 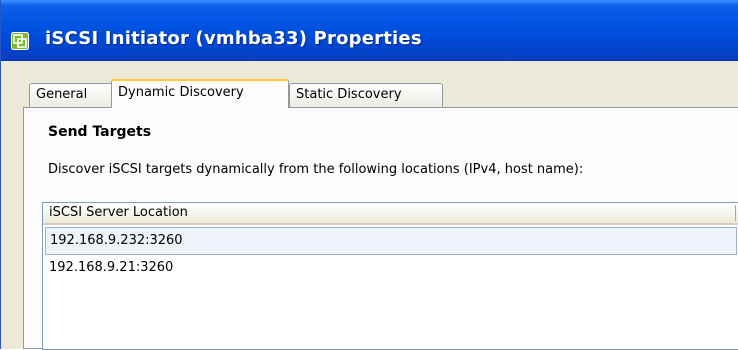 What do you see at coordinates (390, 214) in the screenshot?
I see `column-header-server-location: iSCSI Server Location` at bounding box center [390, 214].